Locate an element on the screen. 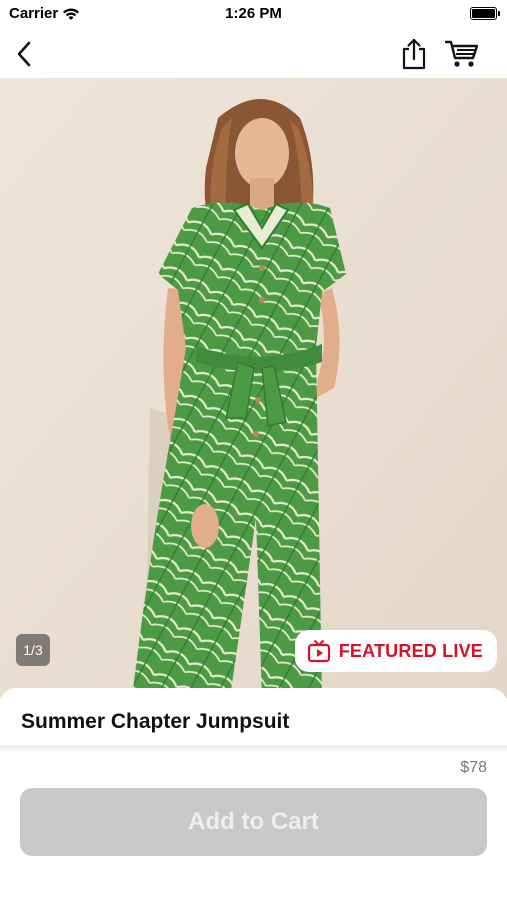 This screenshot has width=507, height=900. navigation-bar is located at coordinates (253, 53).